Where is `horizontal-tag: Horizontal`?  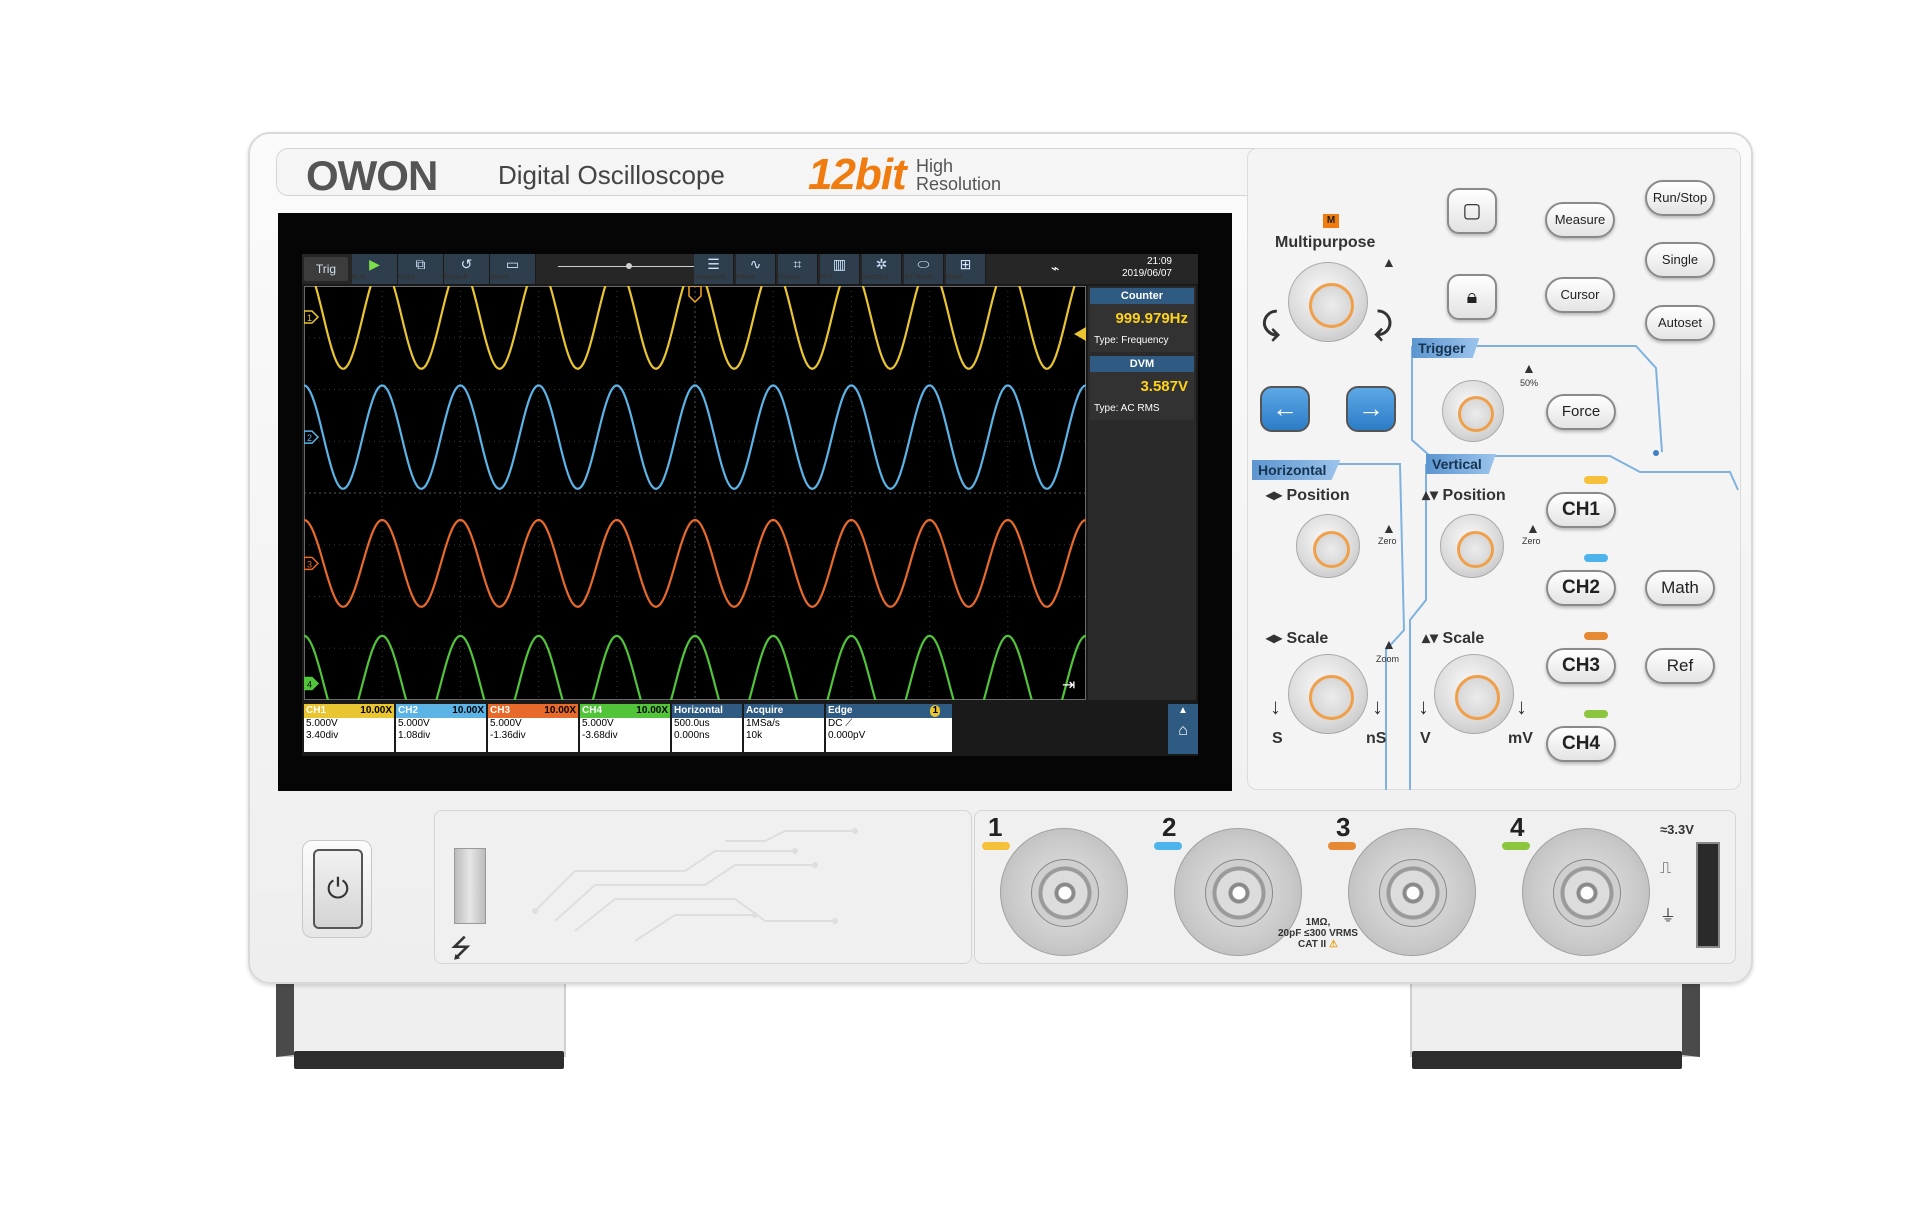 horizontal-tag: Horizontal is located at coordinates (1296, 470).